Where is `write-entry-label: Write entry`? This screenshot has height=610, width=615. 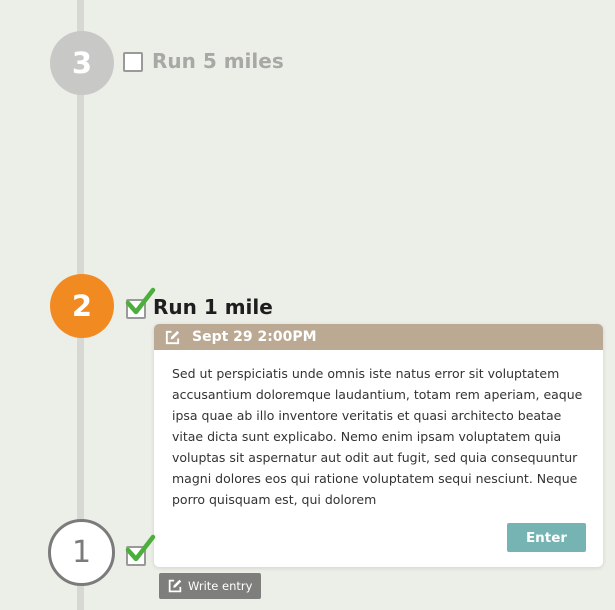 write-entry-label: Write entry is located at coordinates (220, 586).